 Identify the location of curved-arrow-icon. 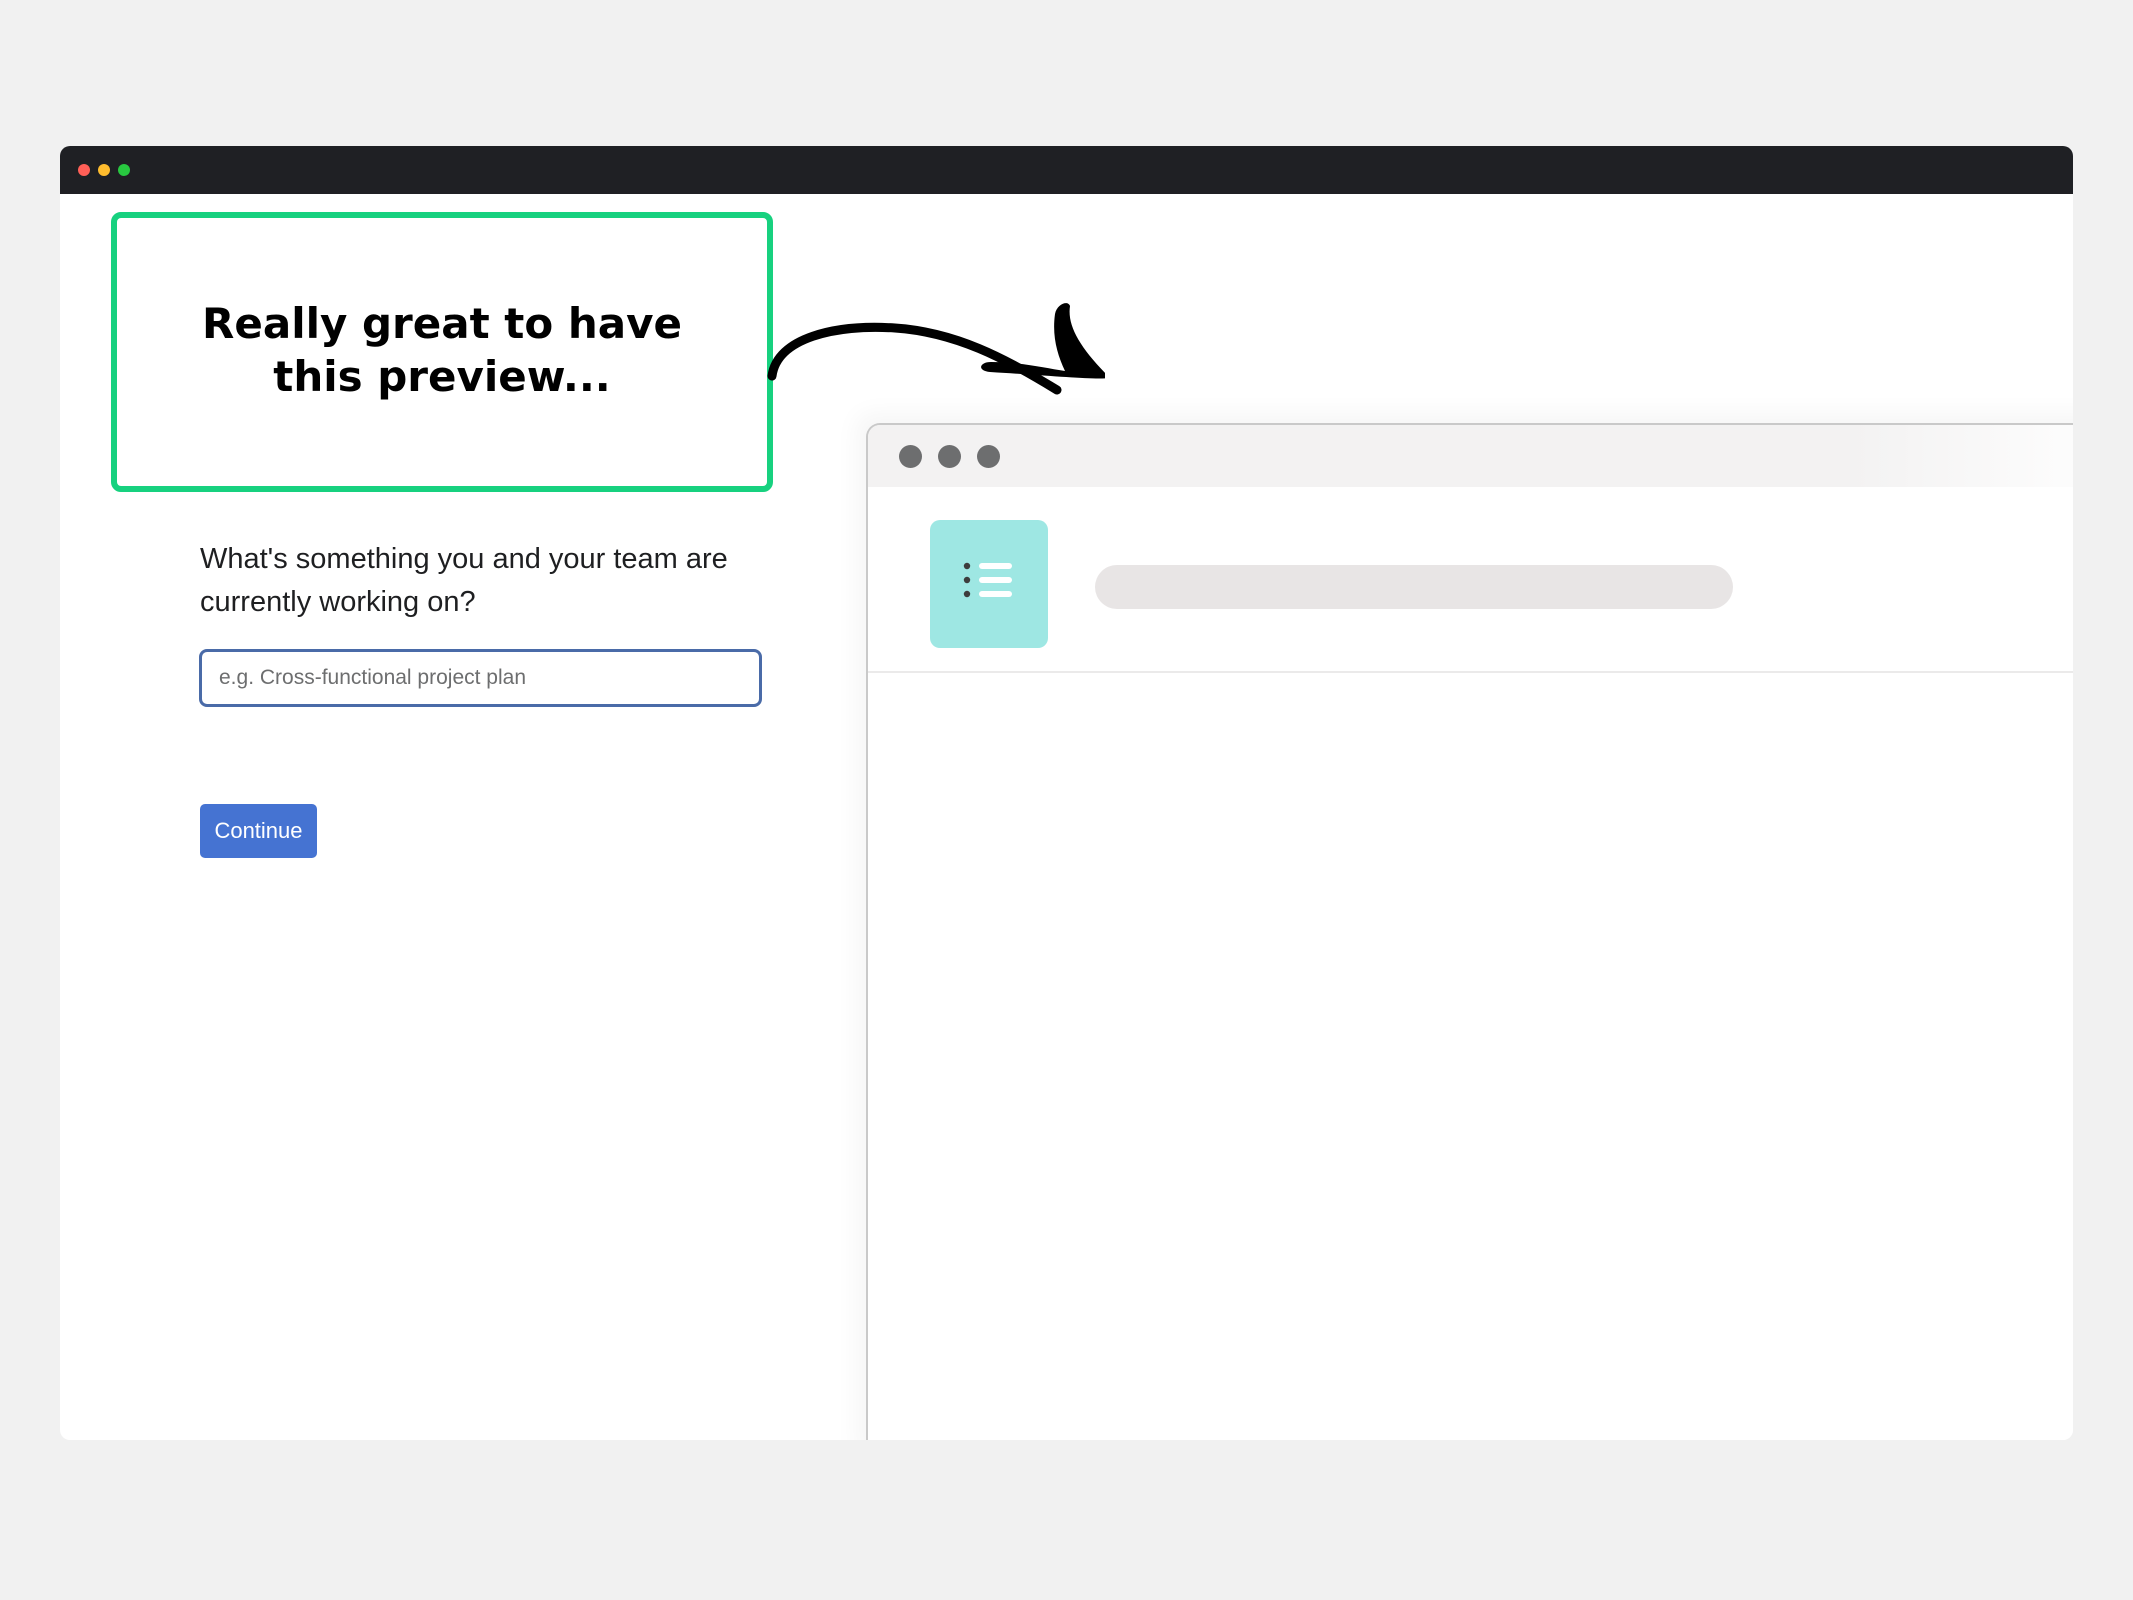
(936, 349).